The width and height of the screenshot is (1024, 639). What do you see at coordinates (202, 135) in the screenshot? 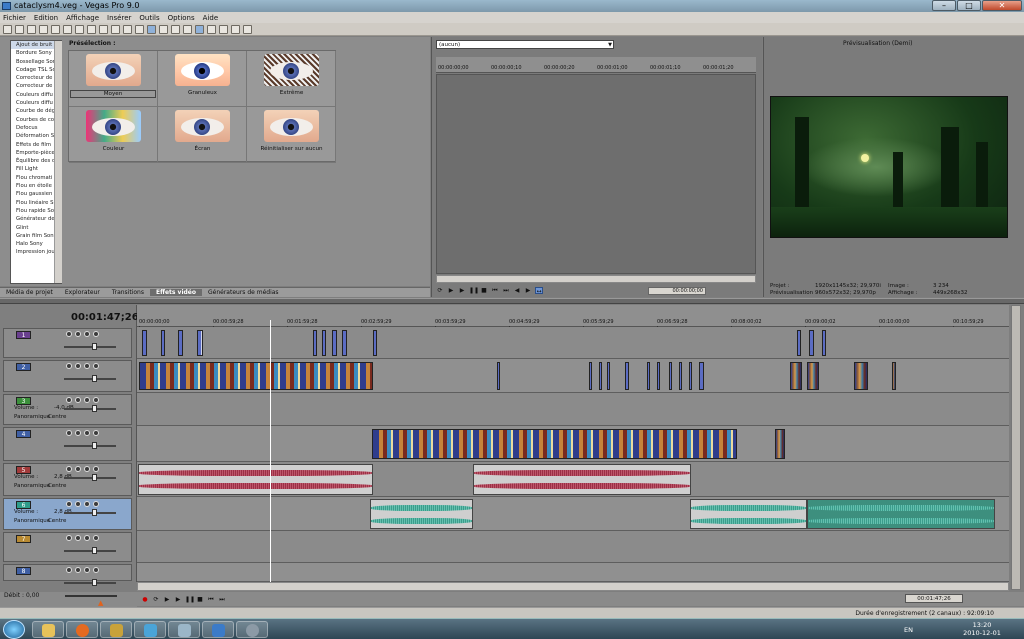
I see `preset-item: Écran` at bounding box center [202, 135].